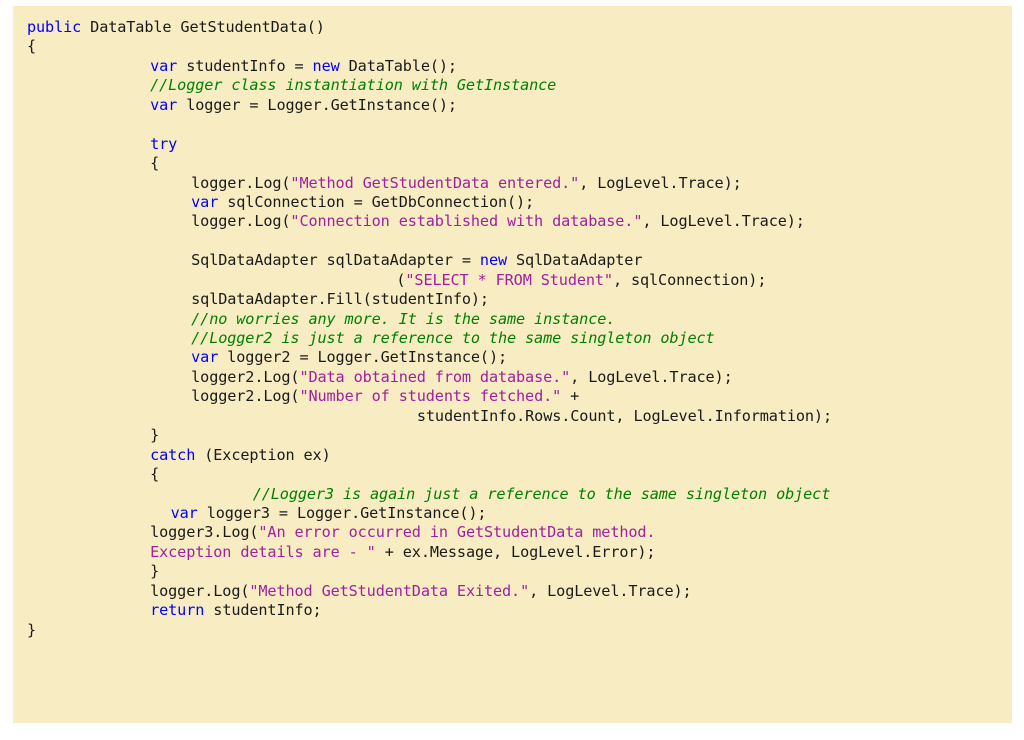  What do you see at coordinates (689, 279) in the screenshot?
I see `code-token-pl: , sqlConnection);` at bounding box center [689, 279].